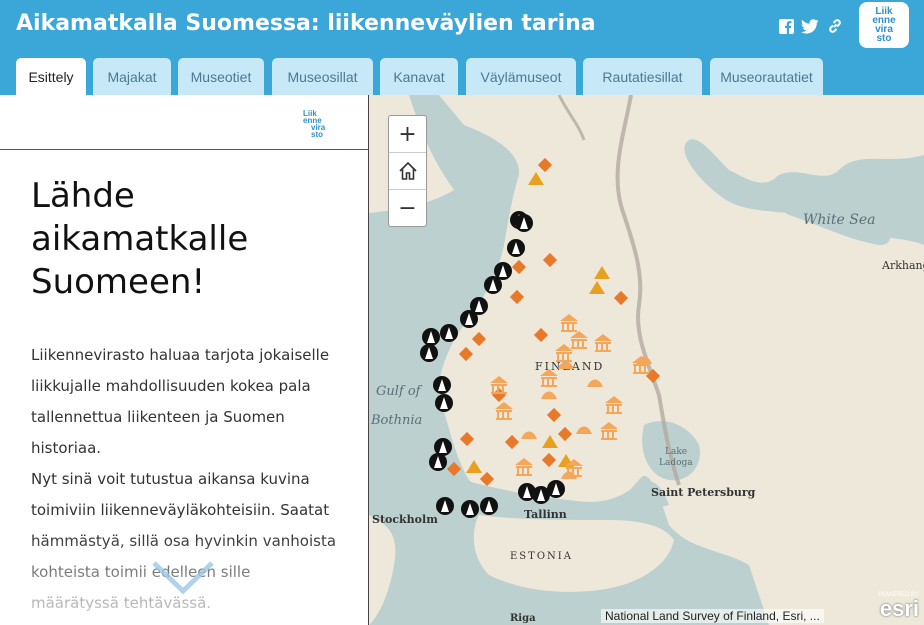  I want to click on esri-wordmark: esri, so click(899, 608).